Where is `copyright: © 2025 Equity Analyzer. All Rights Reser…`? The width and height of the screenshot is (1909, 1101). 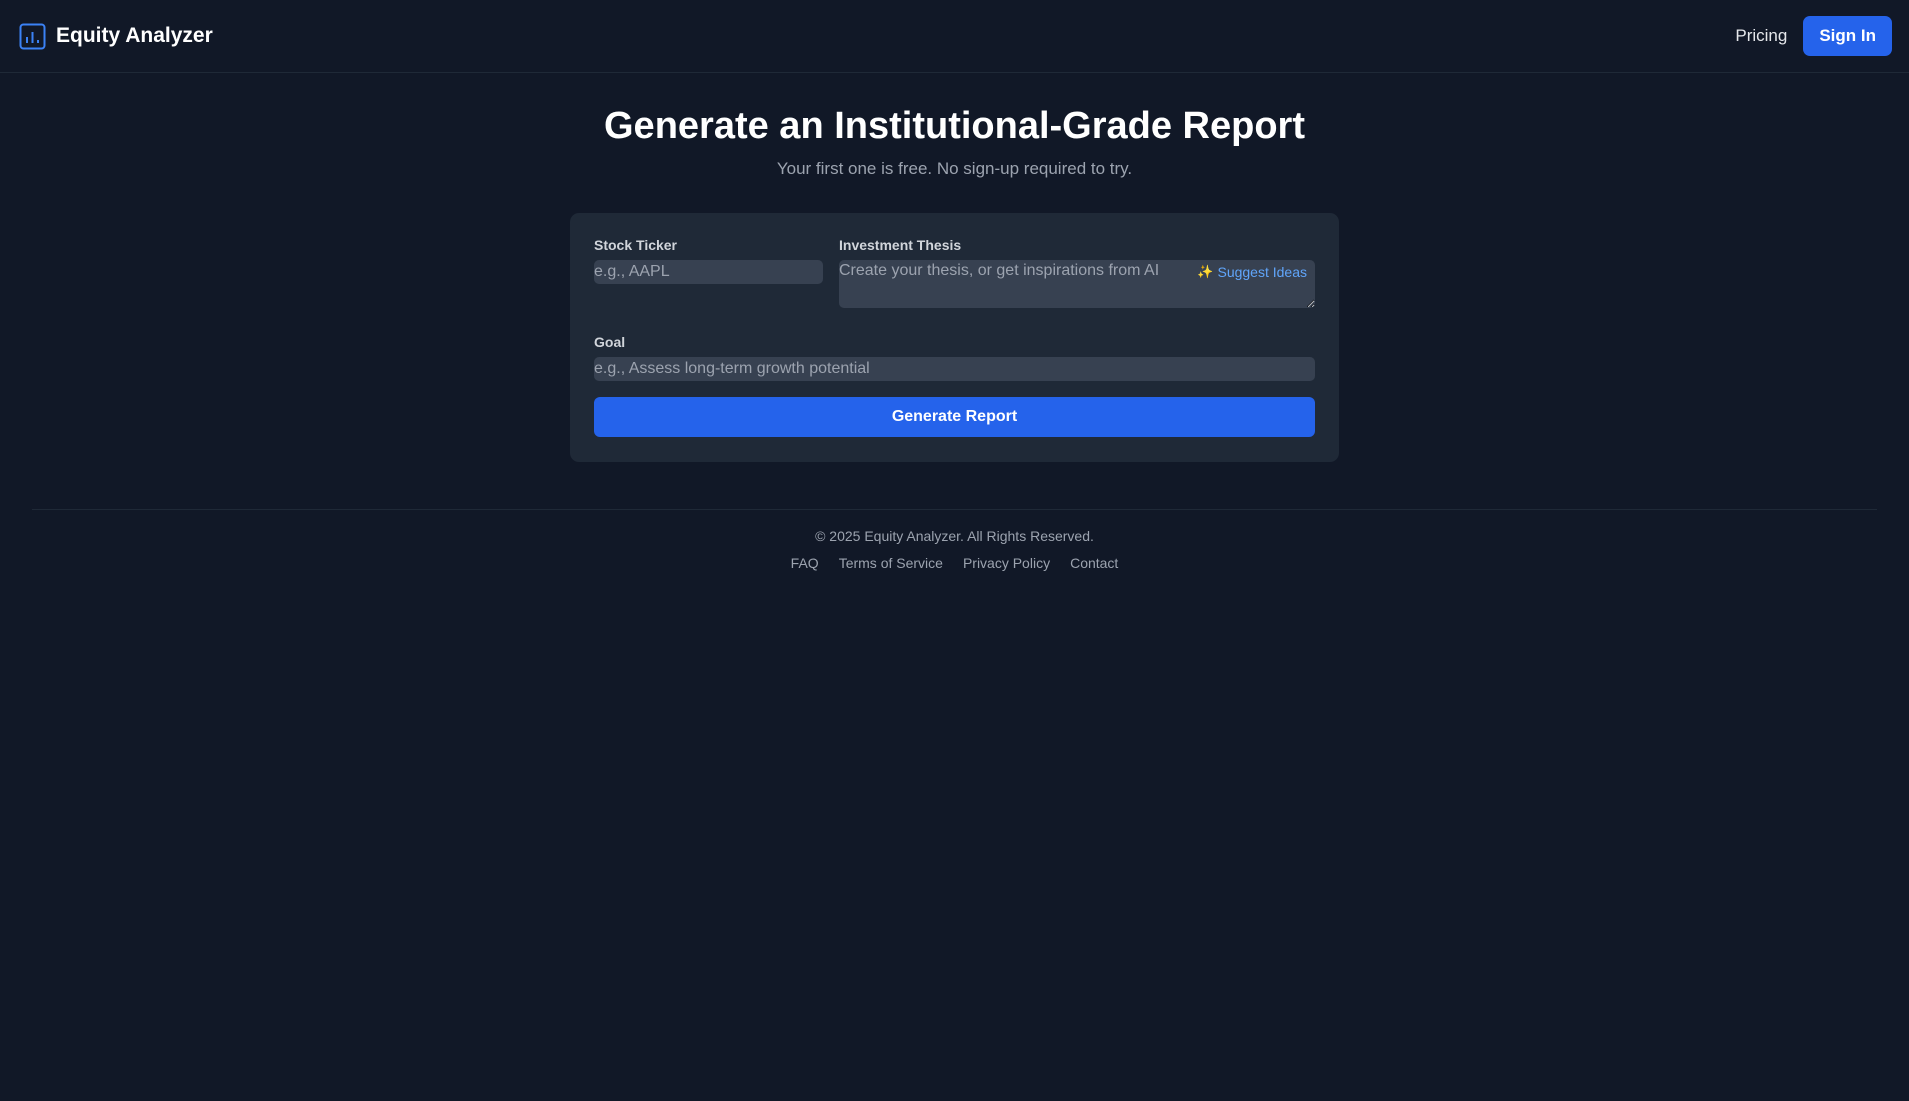
copyright: © 2025 Equity Analyzer. All Rights Reser… is located at coordinates (954, 535).